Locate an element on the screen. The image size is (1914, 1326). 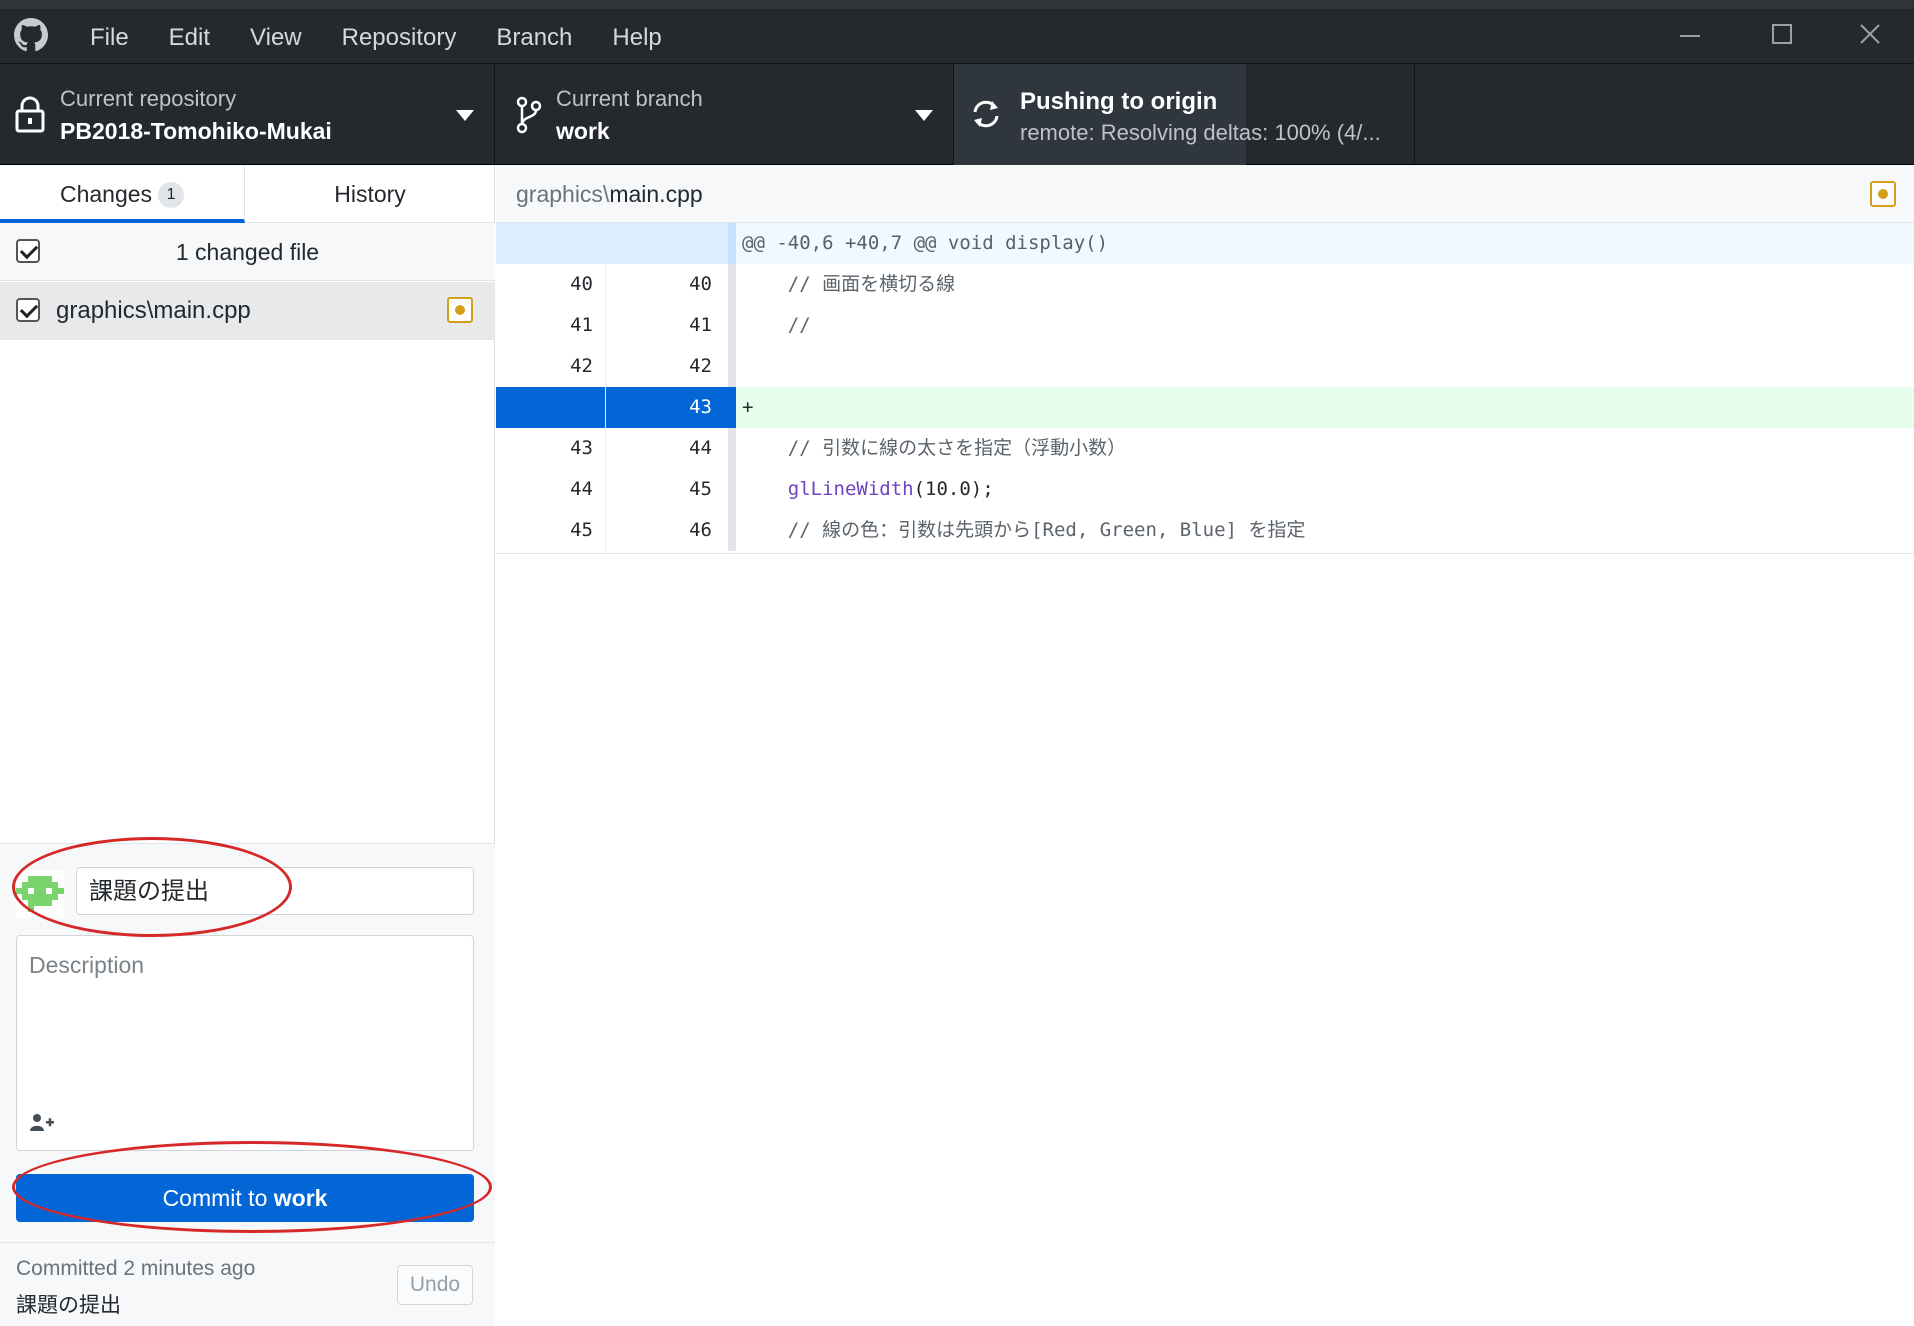
changed-file-row: graphics\main.cpp is located at coordinates (247, 311).